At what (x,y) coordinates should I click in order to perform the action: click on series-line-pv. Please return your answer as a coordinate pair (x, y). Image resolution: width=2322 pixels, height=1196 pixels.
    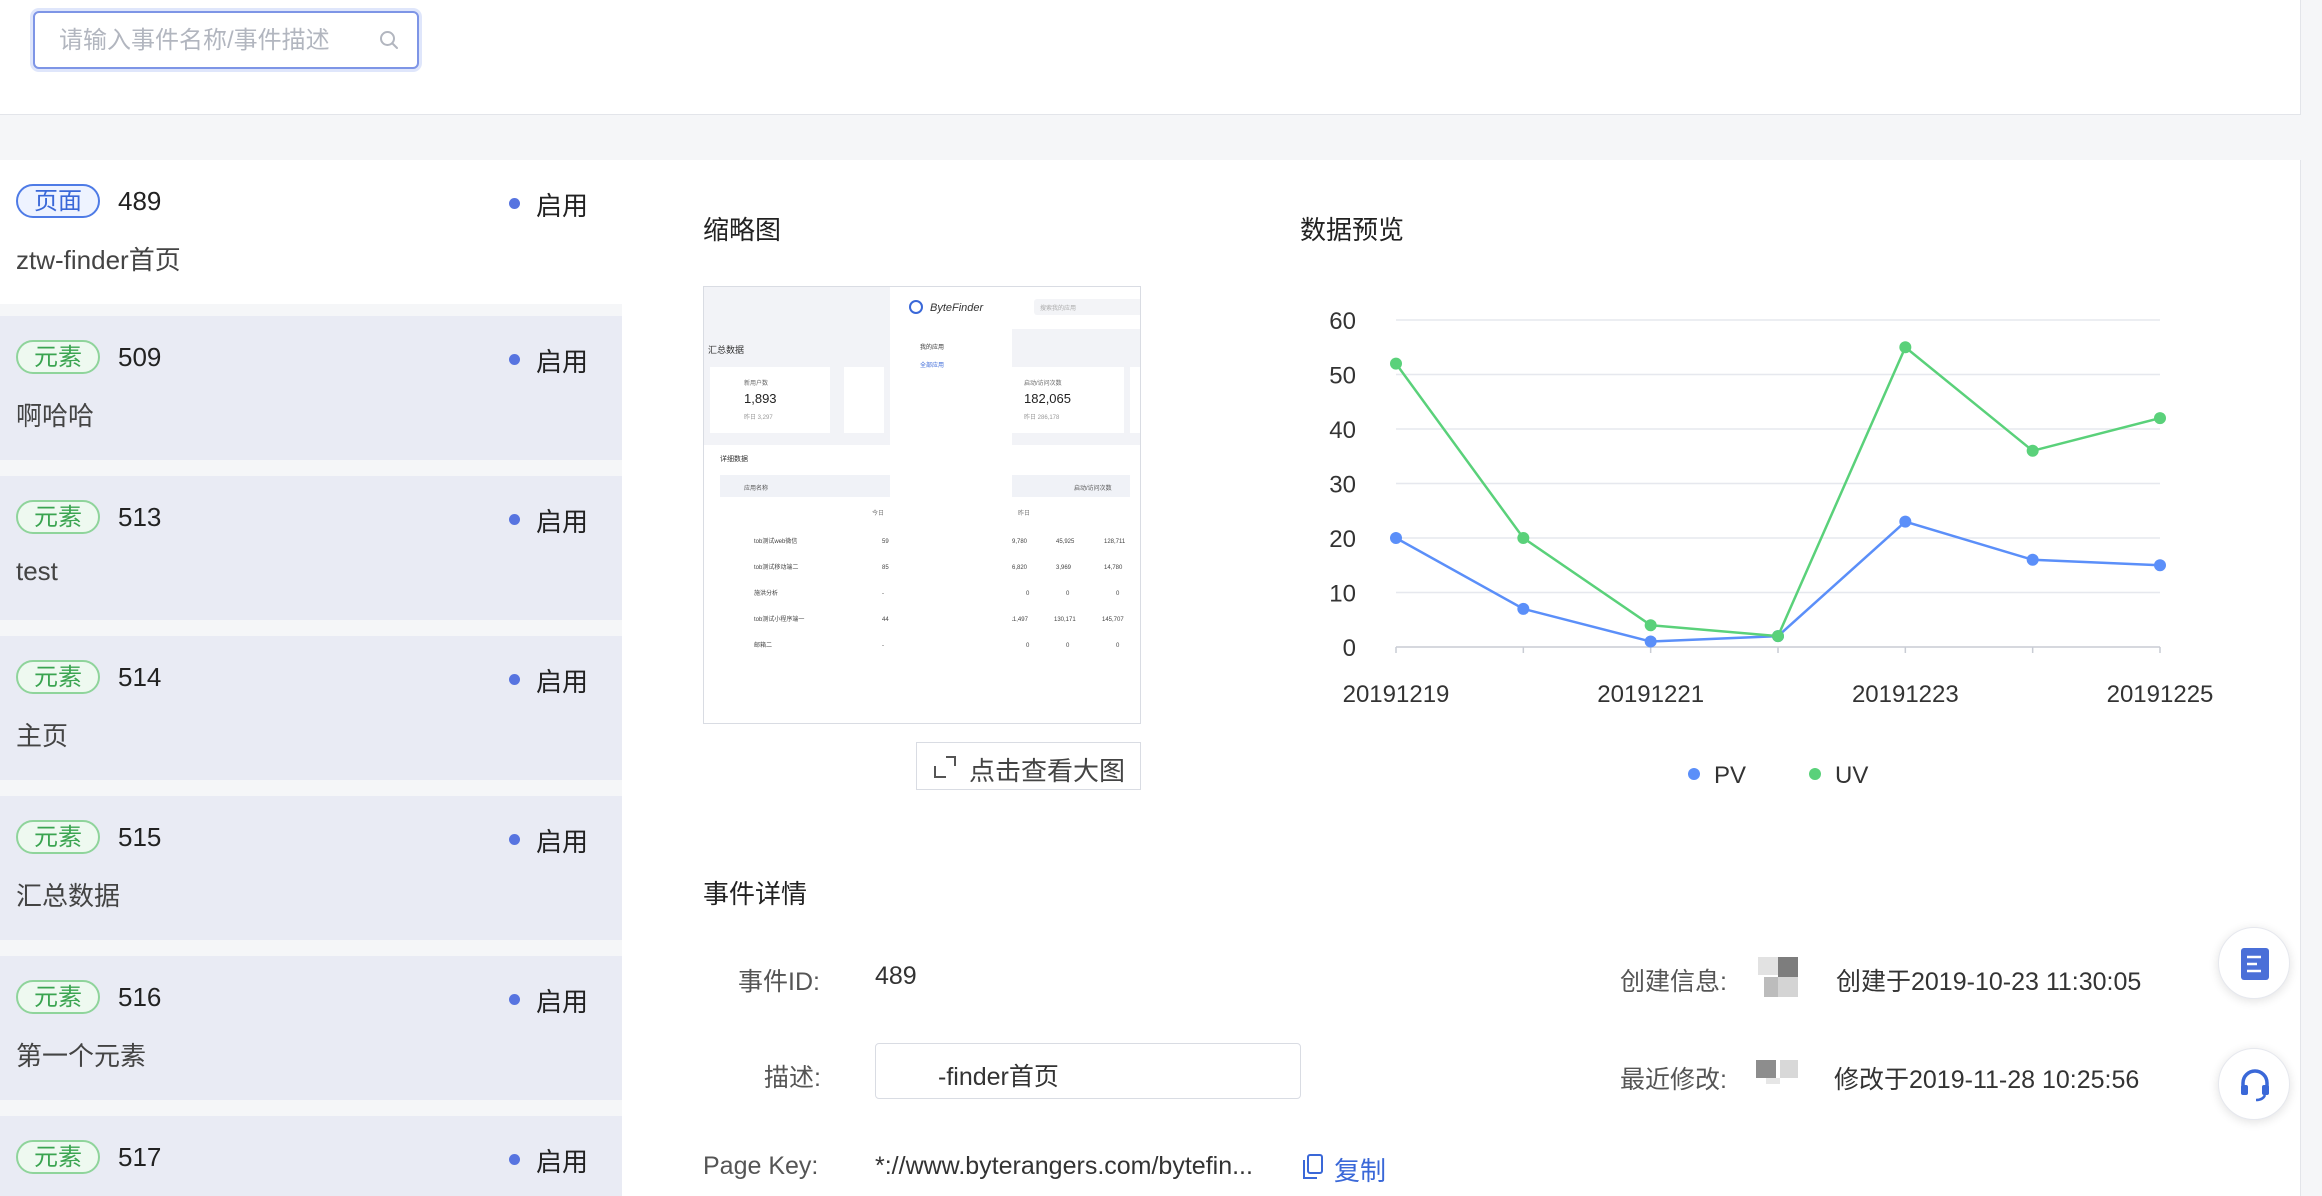
    Looking at the image, I should click on (1778, 581).